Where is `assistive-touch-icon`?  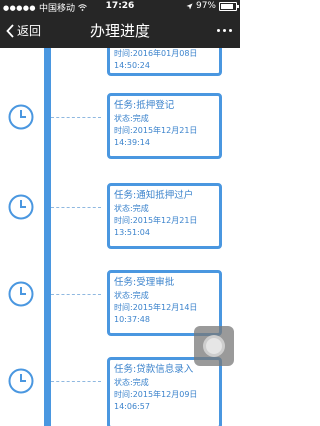
assistive-touch-icon is located at coordinates (214, 346).